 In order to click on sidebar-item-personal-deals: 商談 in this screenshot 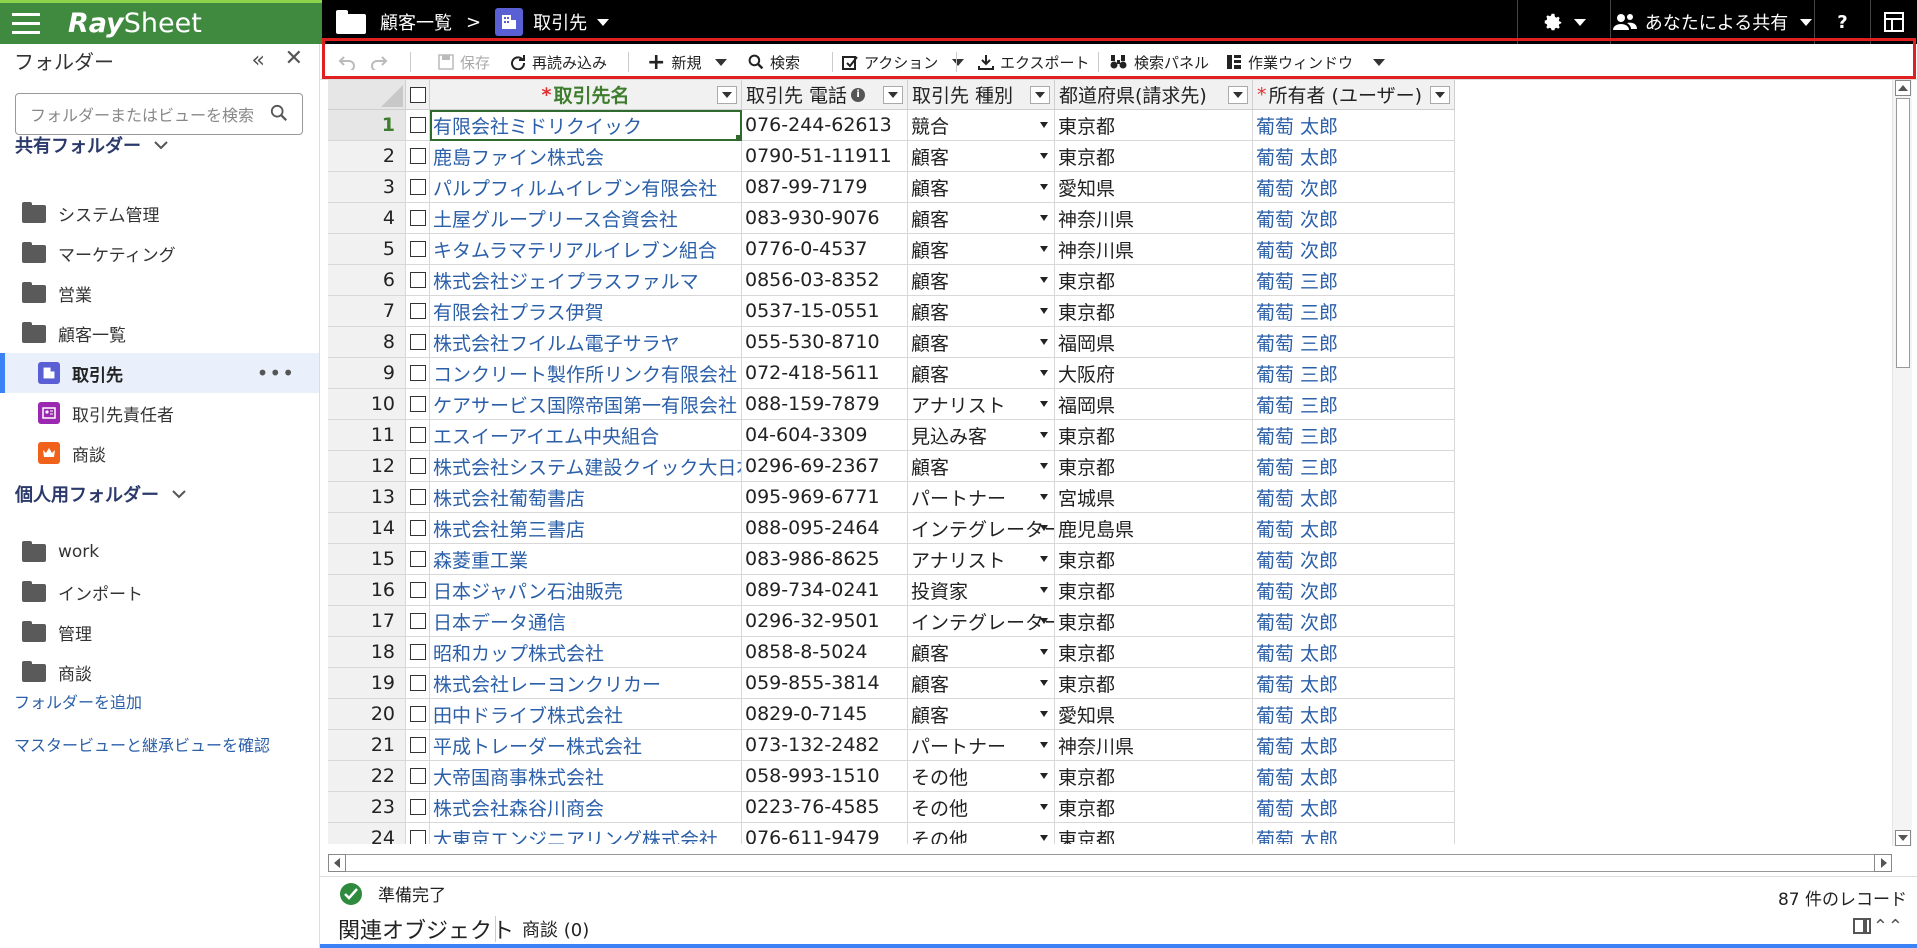, I will do `click(159, 672)`.